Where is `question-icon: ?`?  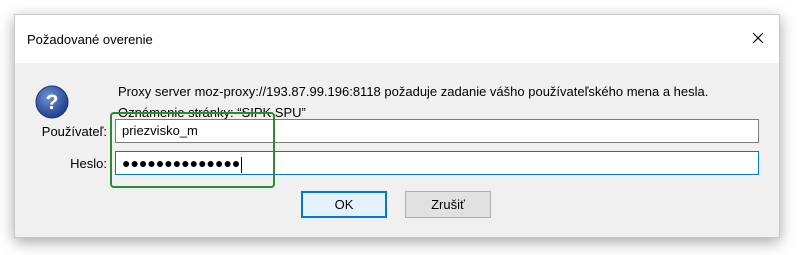 question-icon: ? is located at coordinates (52, 102).